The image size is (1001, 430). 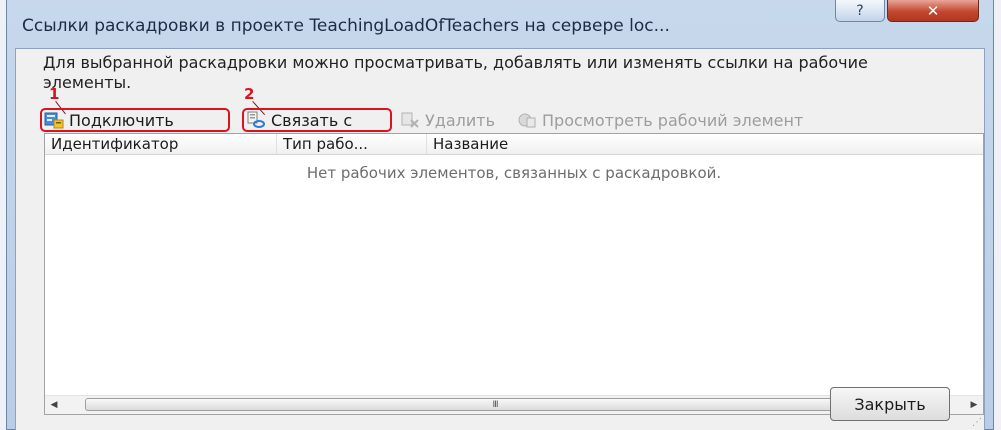 I want to click on connect-label: Подключить, so click(x=121, y=120).